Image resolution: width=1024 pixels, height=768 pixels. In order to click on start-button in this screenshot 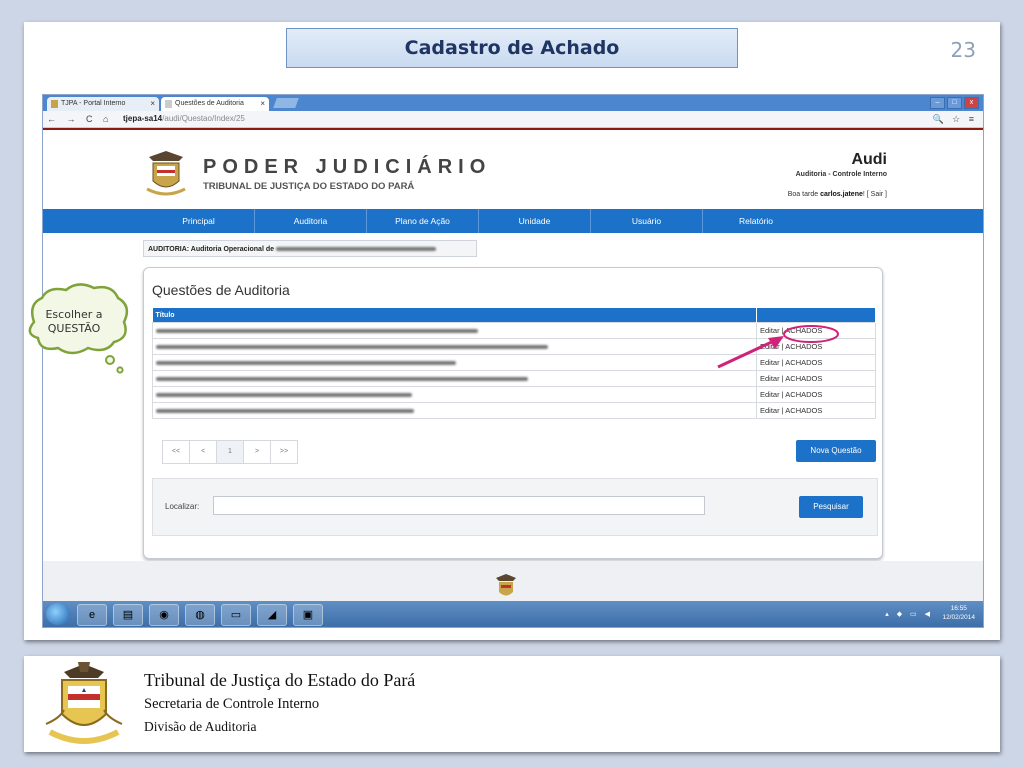, I will do `click(58, 614)`.